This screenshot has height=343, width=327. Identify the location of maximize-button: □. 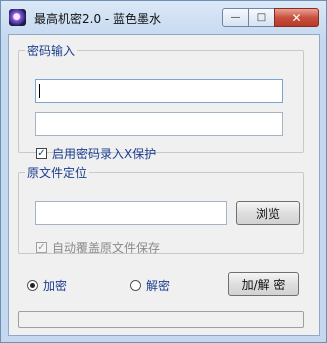
(261, 17).